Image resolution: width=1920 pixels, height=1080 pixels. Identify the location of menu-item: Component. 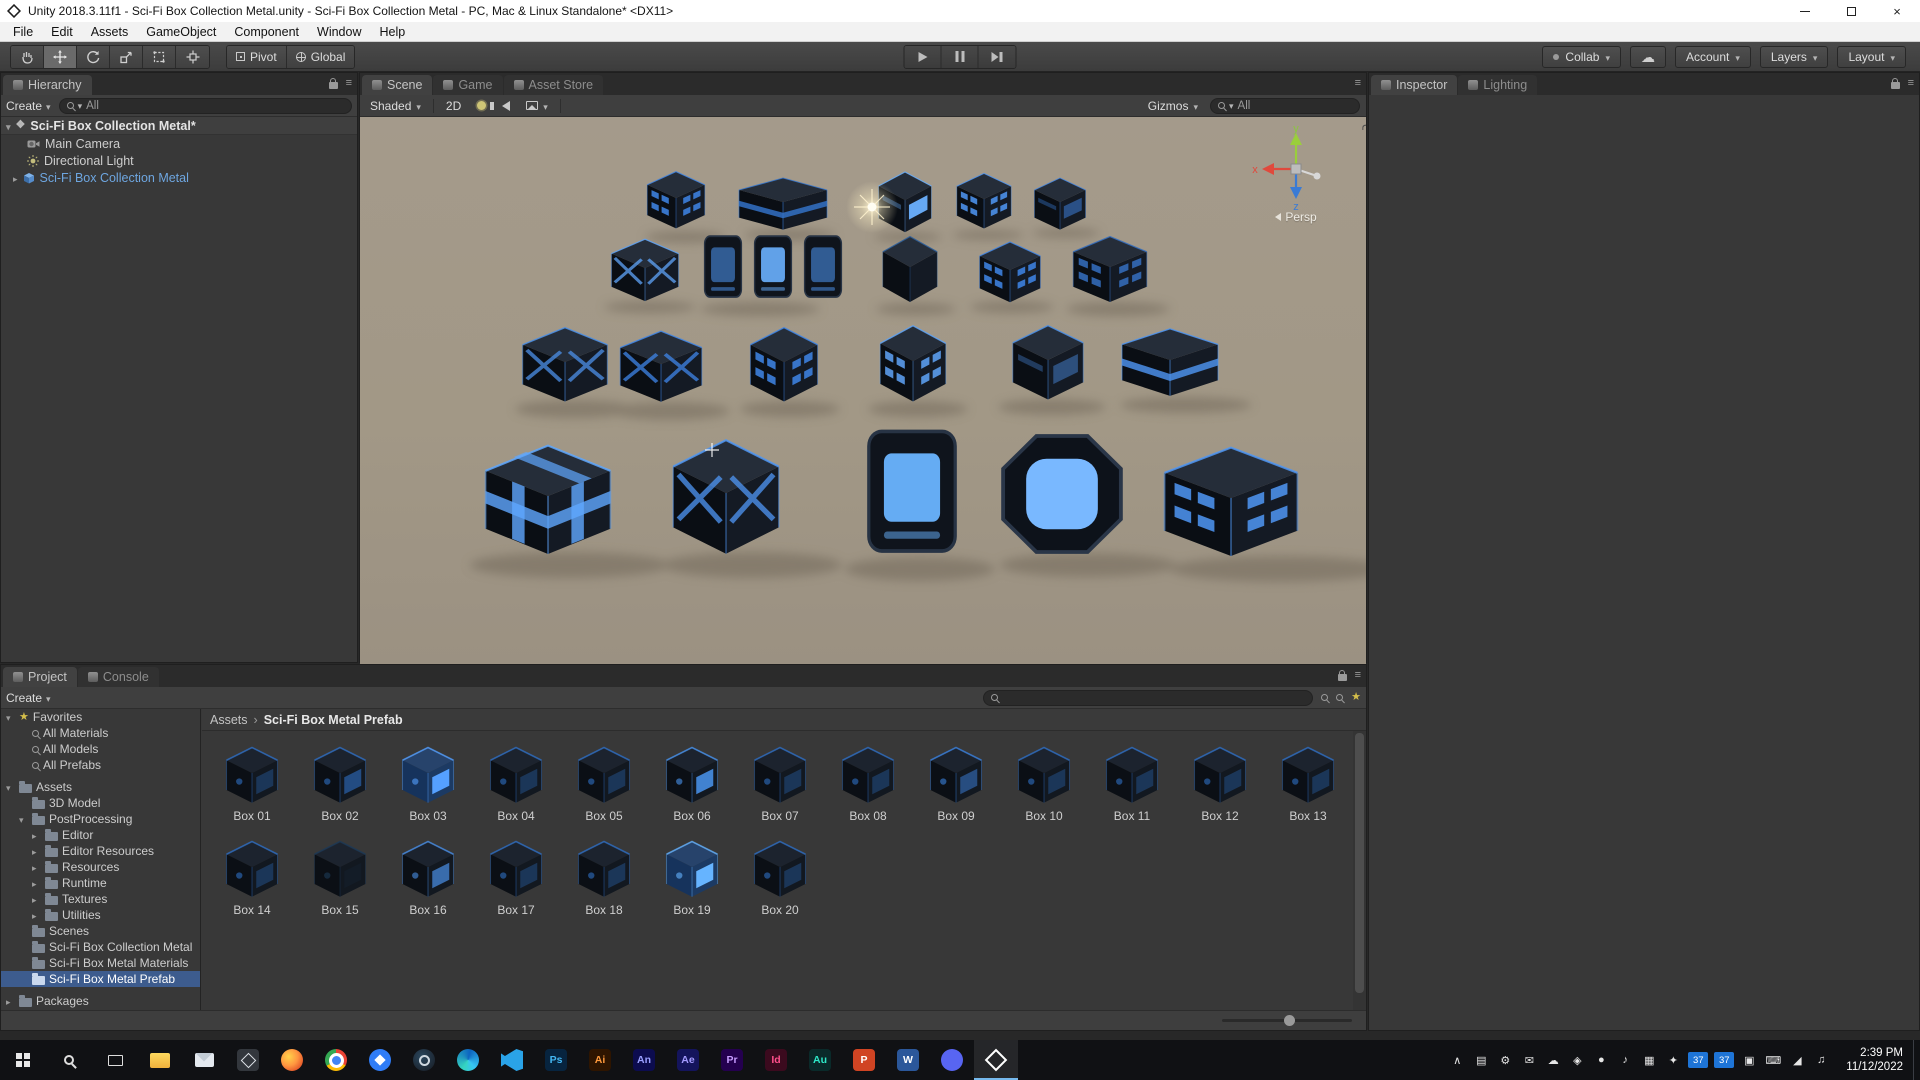
(266, 31).